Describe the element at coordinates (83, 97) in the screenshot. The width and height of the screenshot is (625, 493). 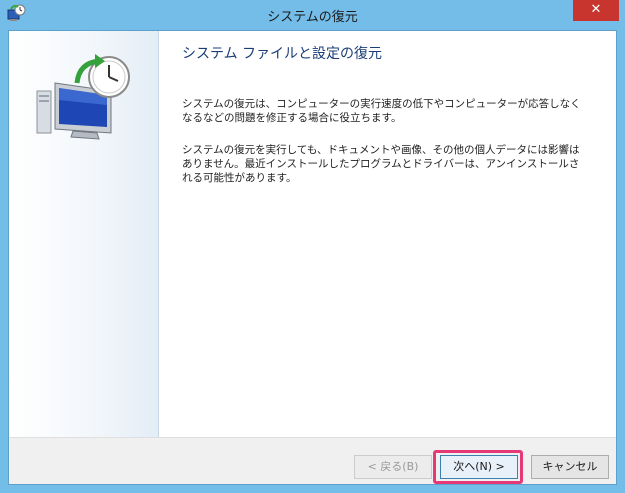
I see `system-restore-clock-icon` at that location.